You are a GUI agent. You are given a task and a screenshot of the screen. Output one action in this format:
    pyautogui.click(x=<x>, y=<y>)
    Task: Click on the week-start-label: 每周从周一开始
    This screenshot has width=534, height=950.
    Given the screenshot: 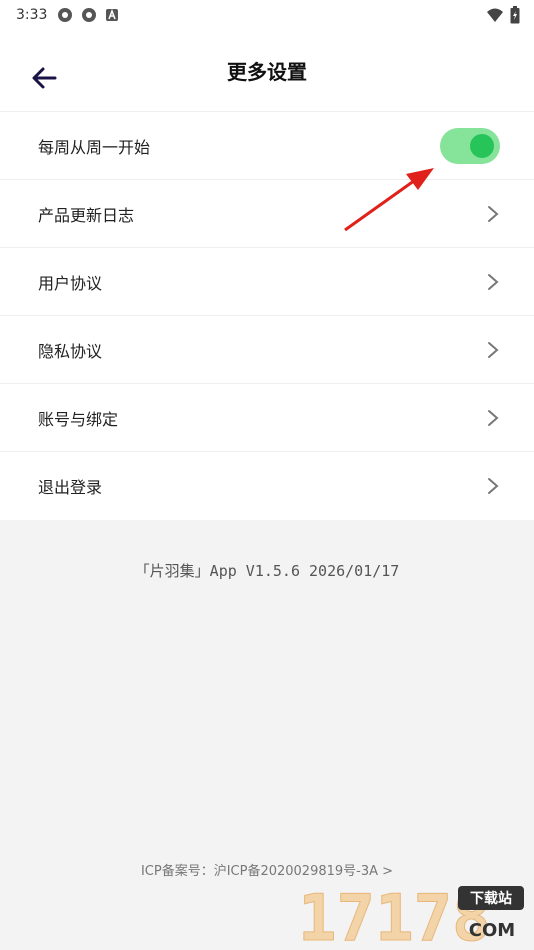 What is the action you would take?
    pyautogui.click(x=94, y=147)
    